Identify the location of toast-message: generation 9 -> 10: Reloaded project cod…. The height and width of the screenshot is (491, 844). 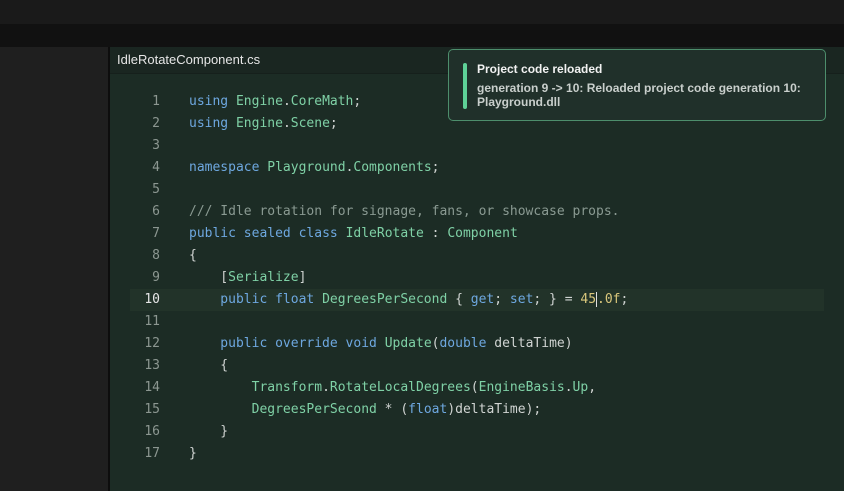
(639, 95).